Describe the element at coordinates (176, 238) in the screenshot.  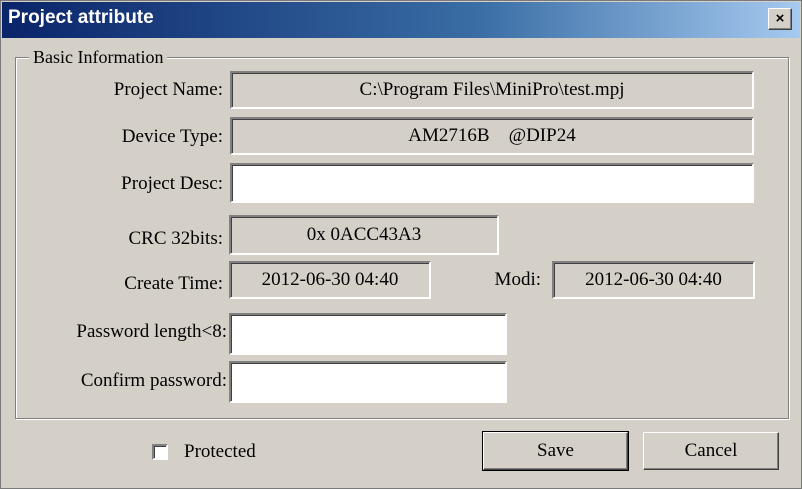
I see `crc-label: CRC 32bits:` at that location.